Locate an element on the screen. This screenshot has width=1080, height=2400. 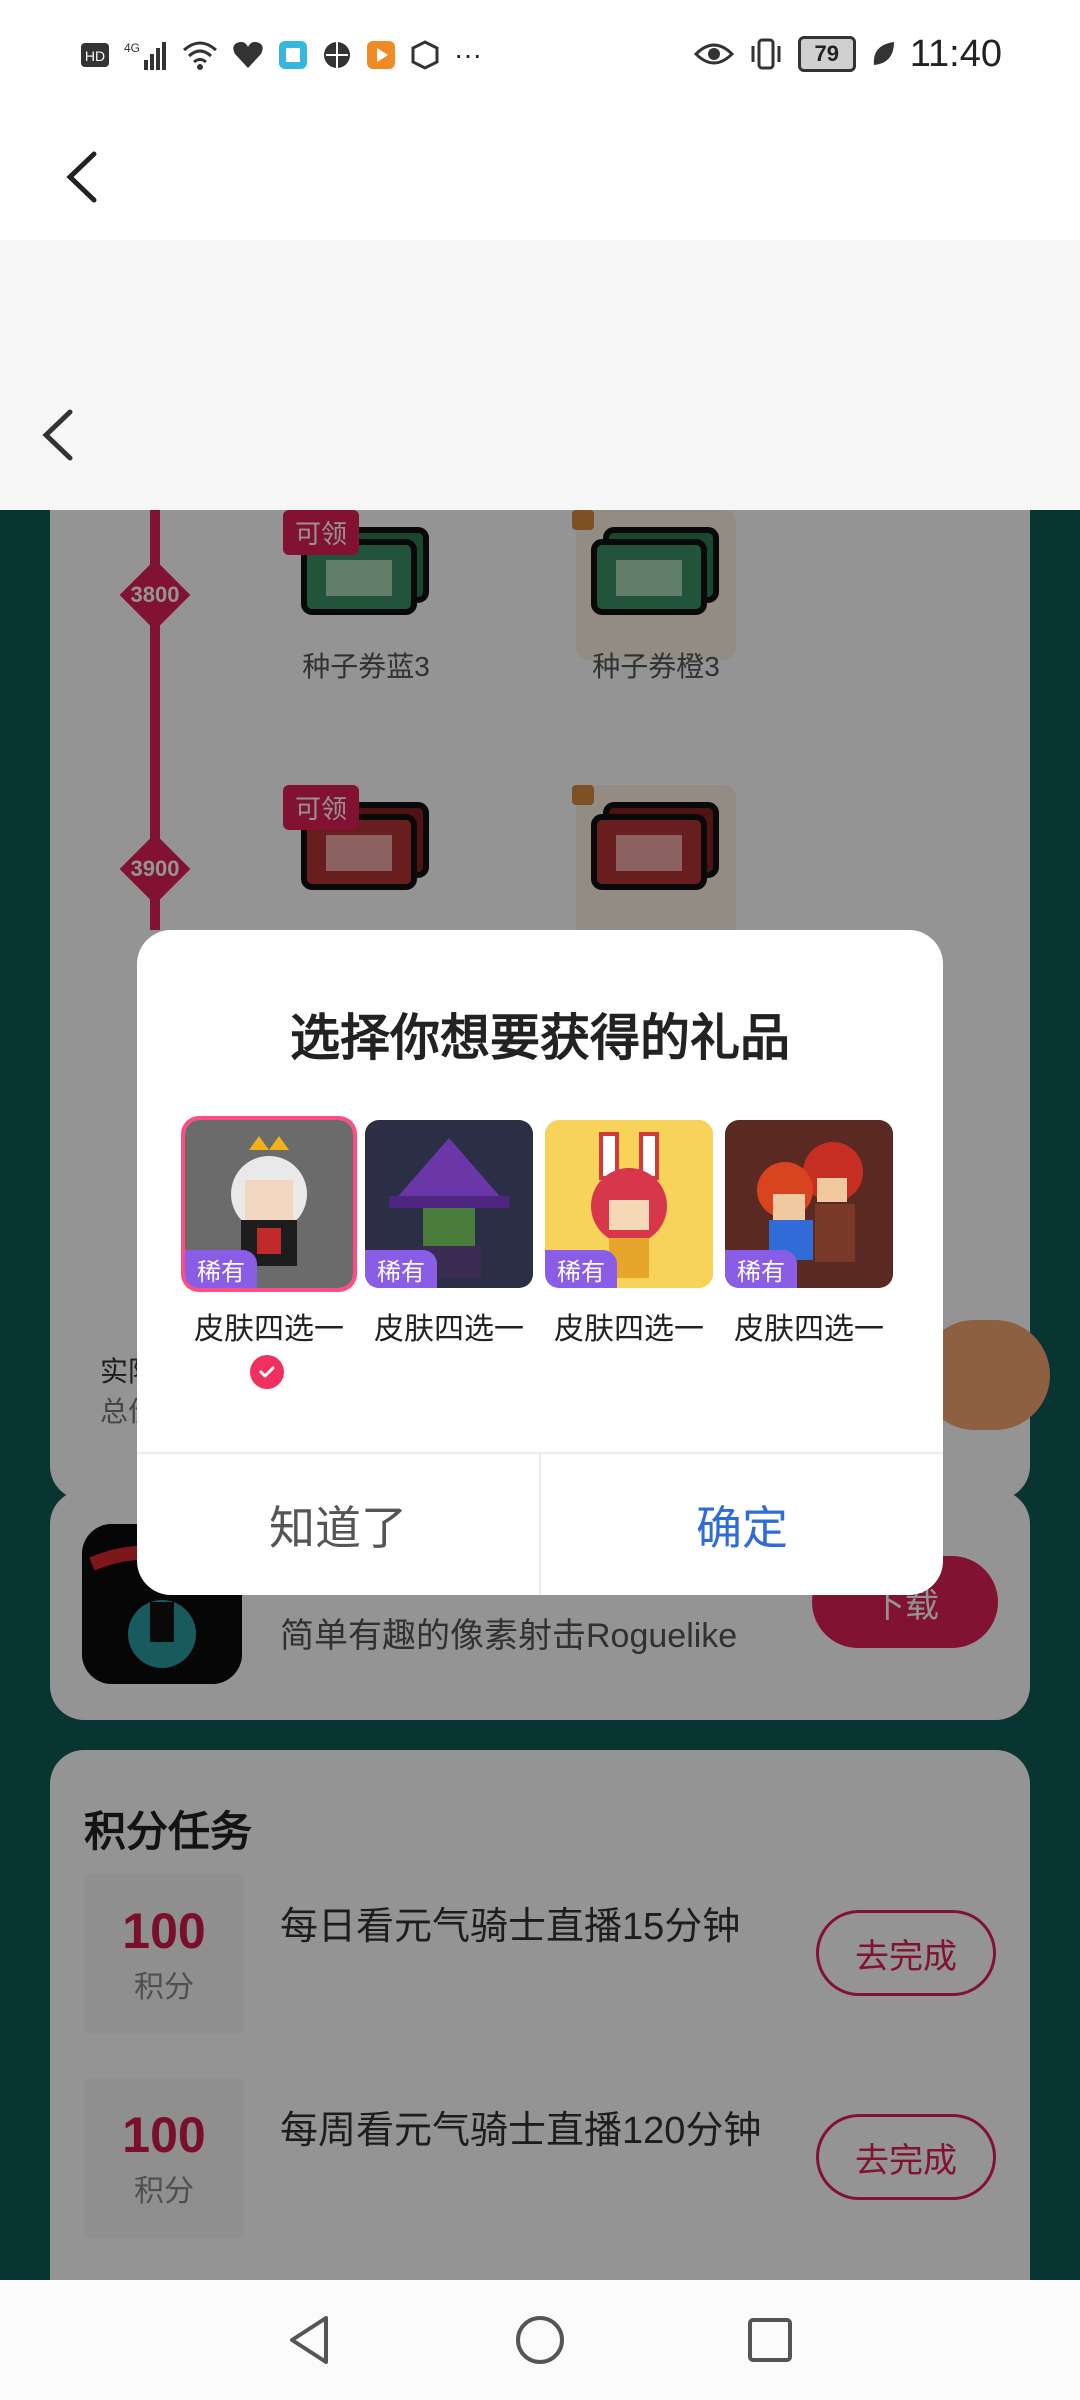
wifi-icon is located at coordinates (200, 55).